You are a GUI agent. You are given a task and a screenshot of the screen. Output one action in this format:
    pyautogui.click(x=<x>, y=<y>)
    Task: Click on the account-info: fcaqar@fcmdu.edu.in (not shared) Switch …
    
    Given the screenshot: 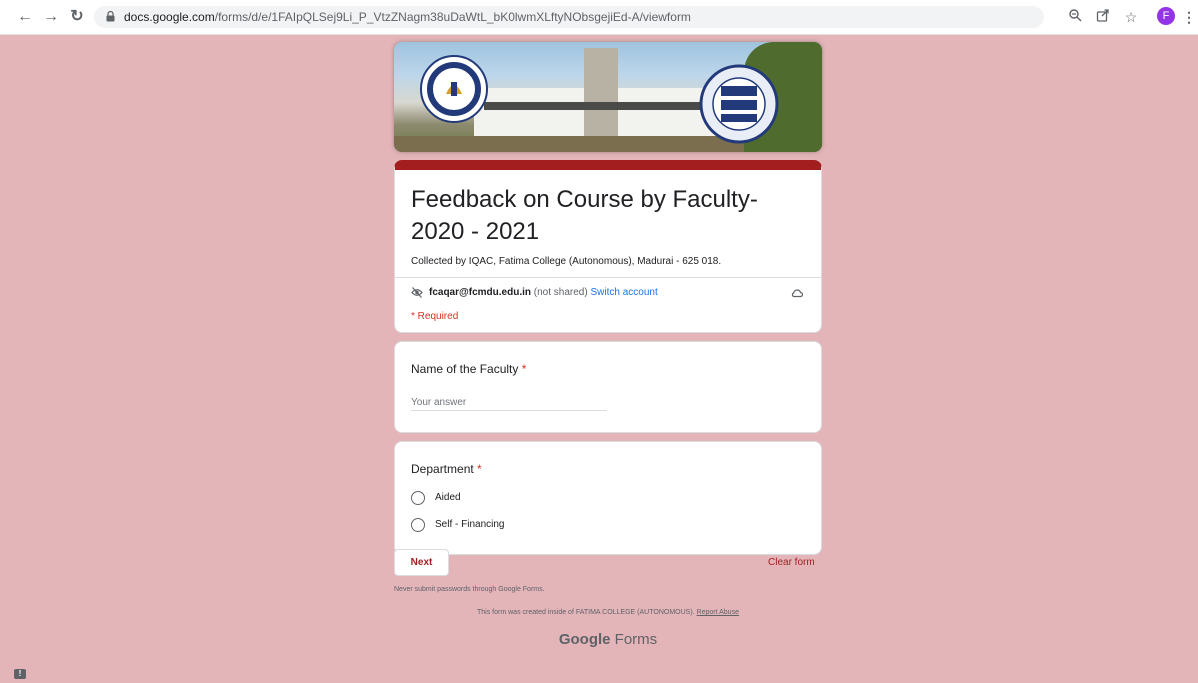 What is the action you would take?
    pyautogui.click(x=543, y=292)
    